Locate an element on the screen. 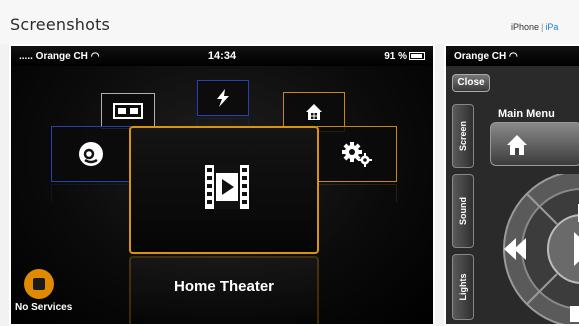  tab-ipad: iPa is located at coordinates (551, 27).